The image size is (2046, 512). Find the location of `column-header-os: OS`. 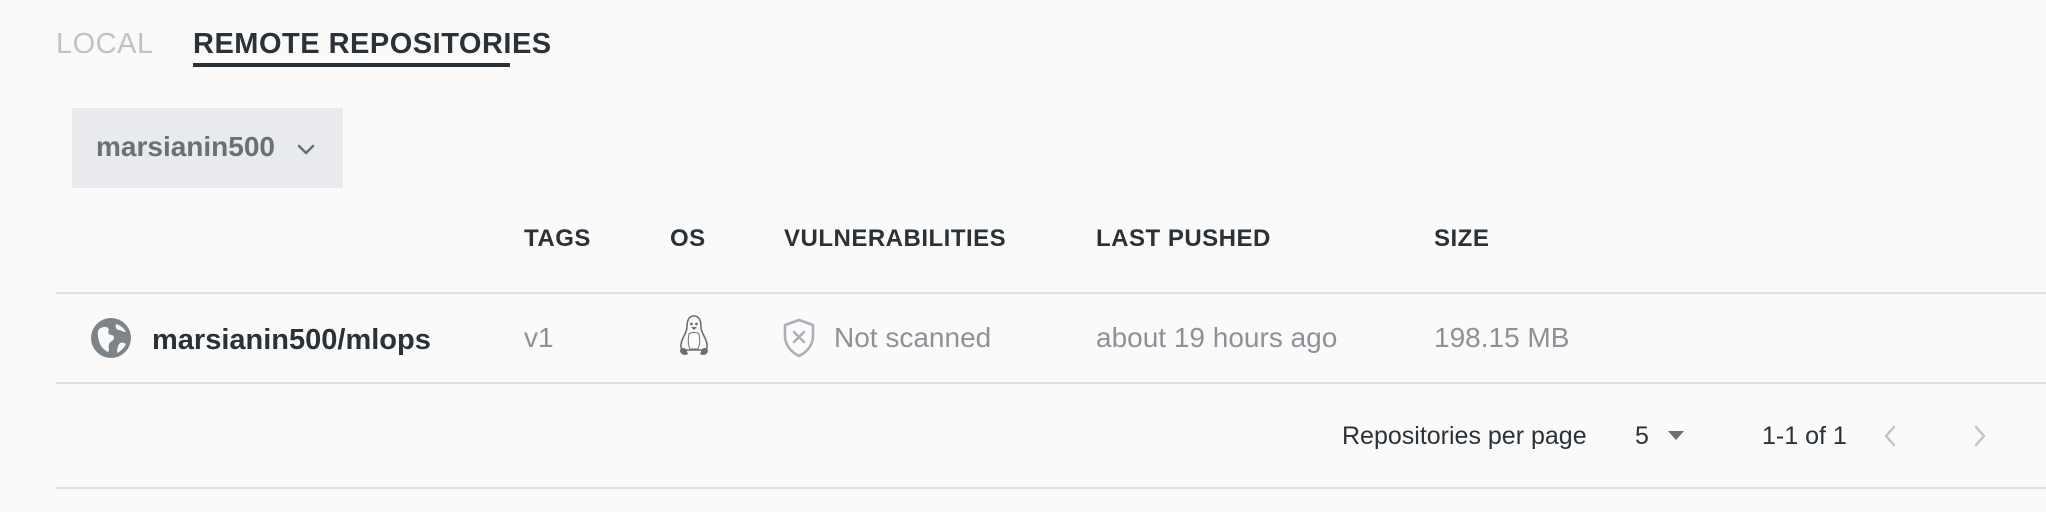

column-header-os: OS is located at coordinates (688, 238).